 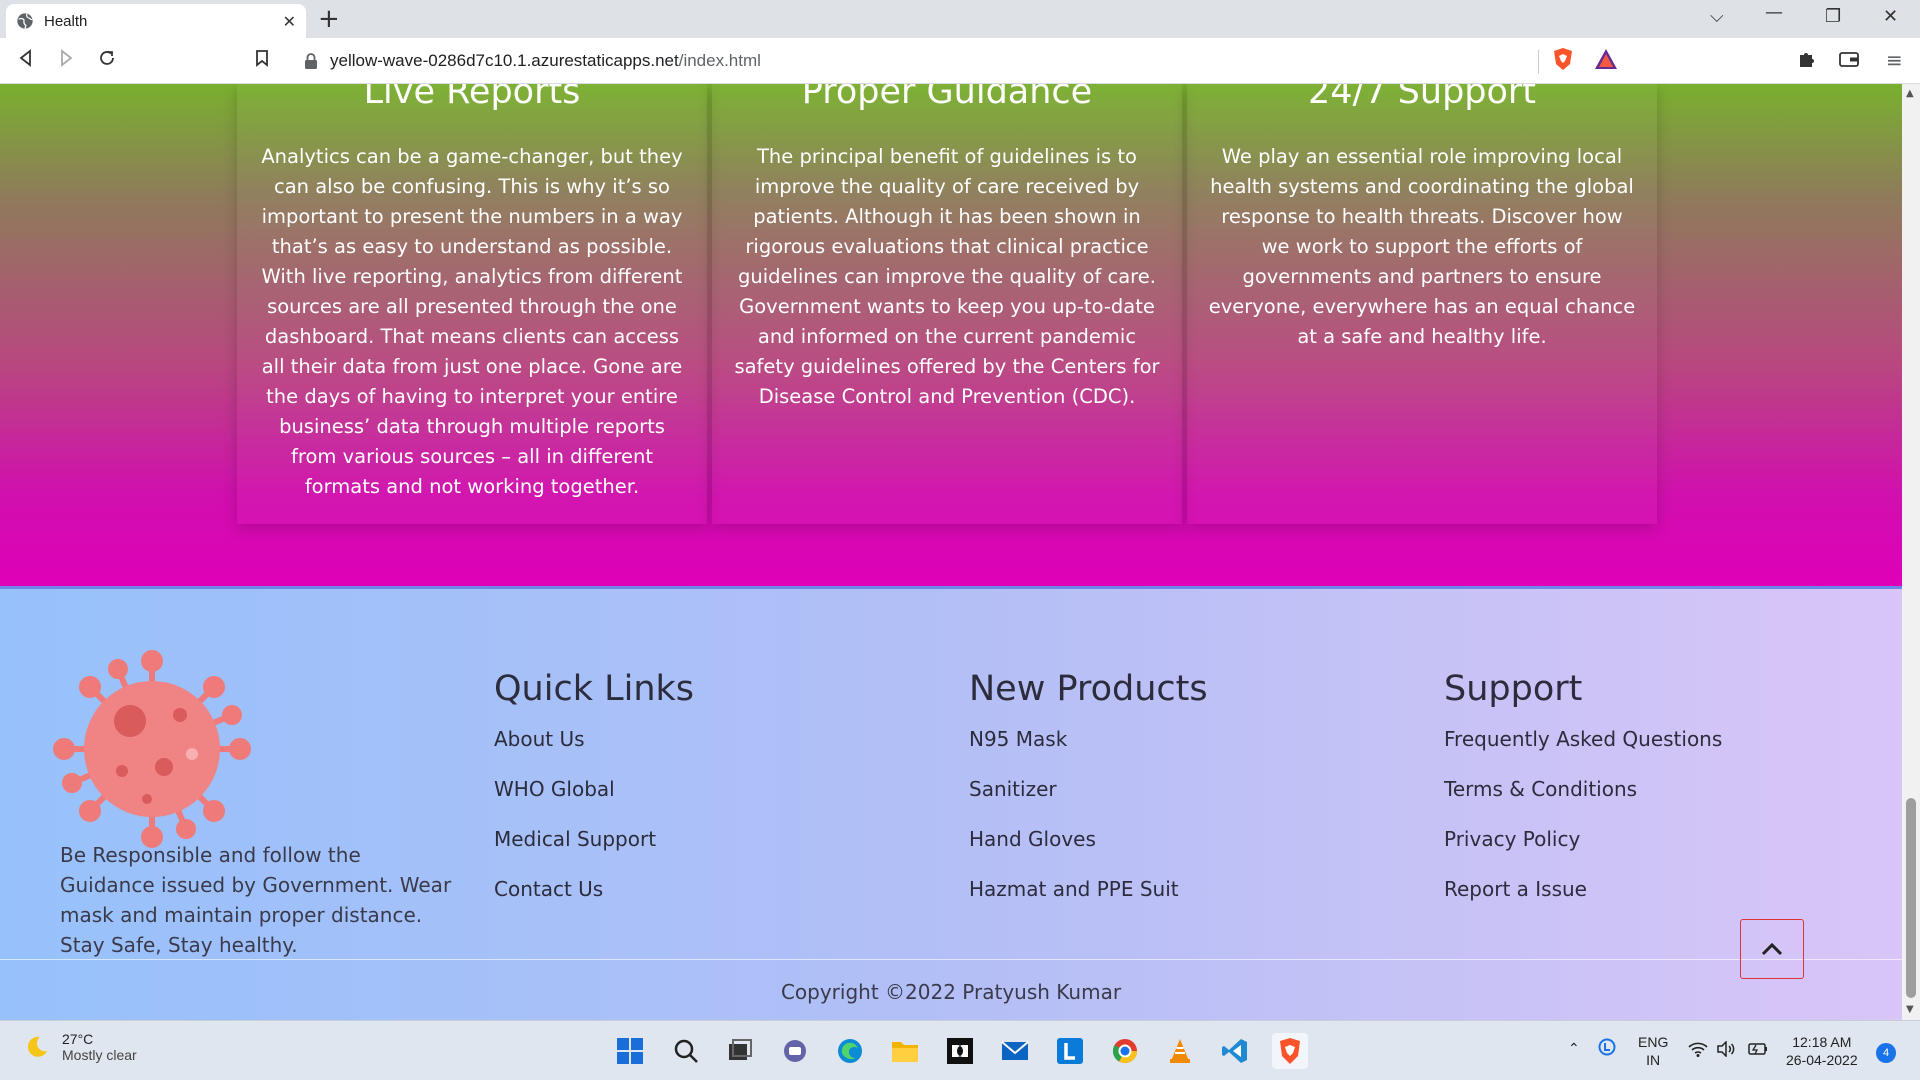 What do you see at coordinates (1290, 1051) in the screenshot?
I see `brave-browser-icon` at bounding box center [1290, 1051].